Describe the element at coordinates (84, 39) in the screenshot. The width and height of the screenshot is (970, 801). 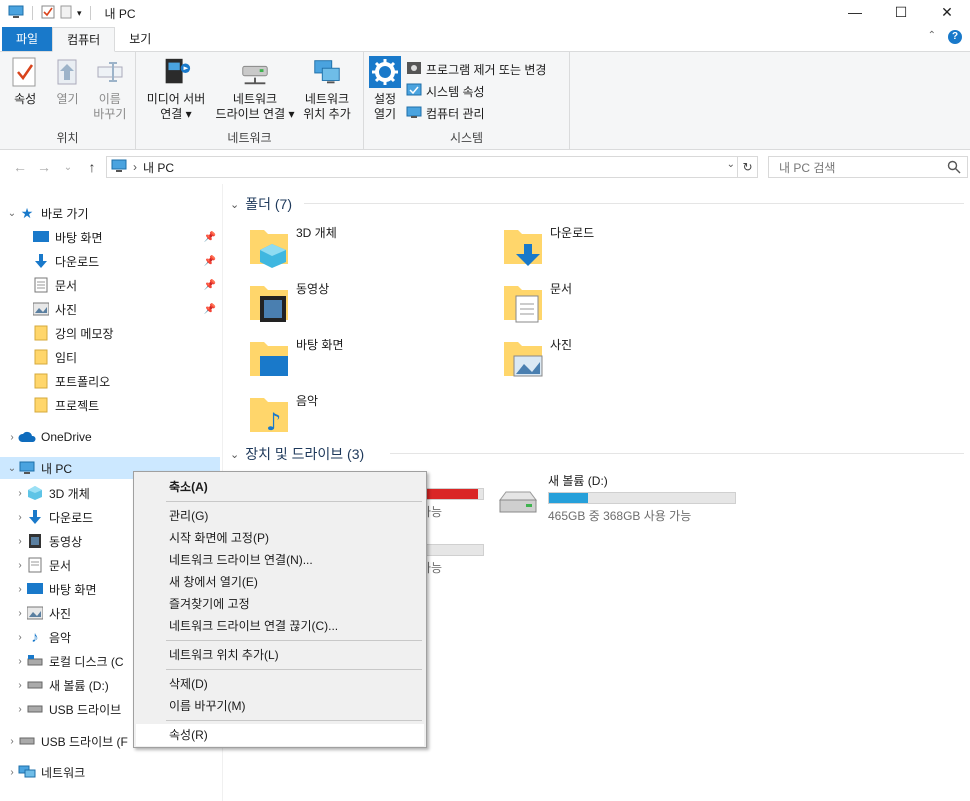
I see `tab-computer: 컴퓨터` at that location.